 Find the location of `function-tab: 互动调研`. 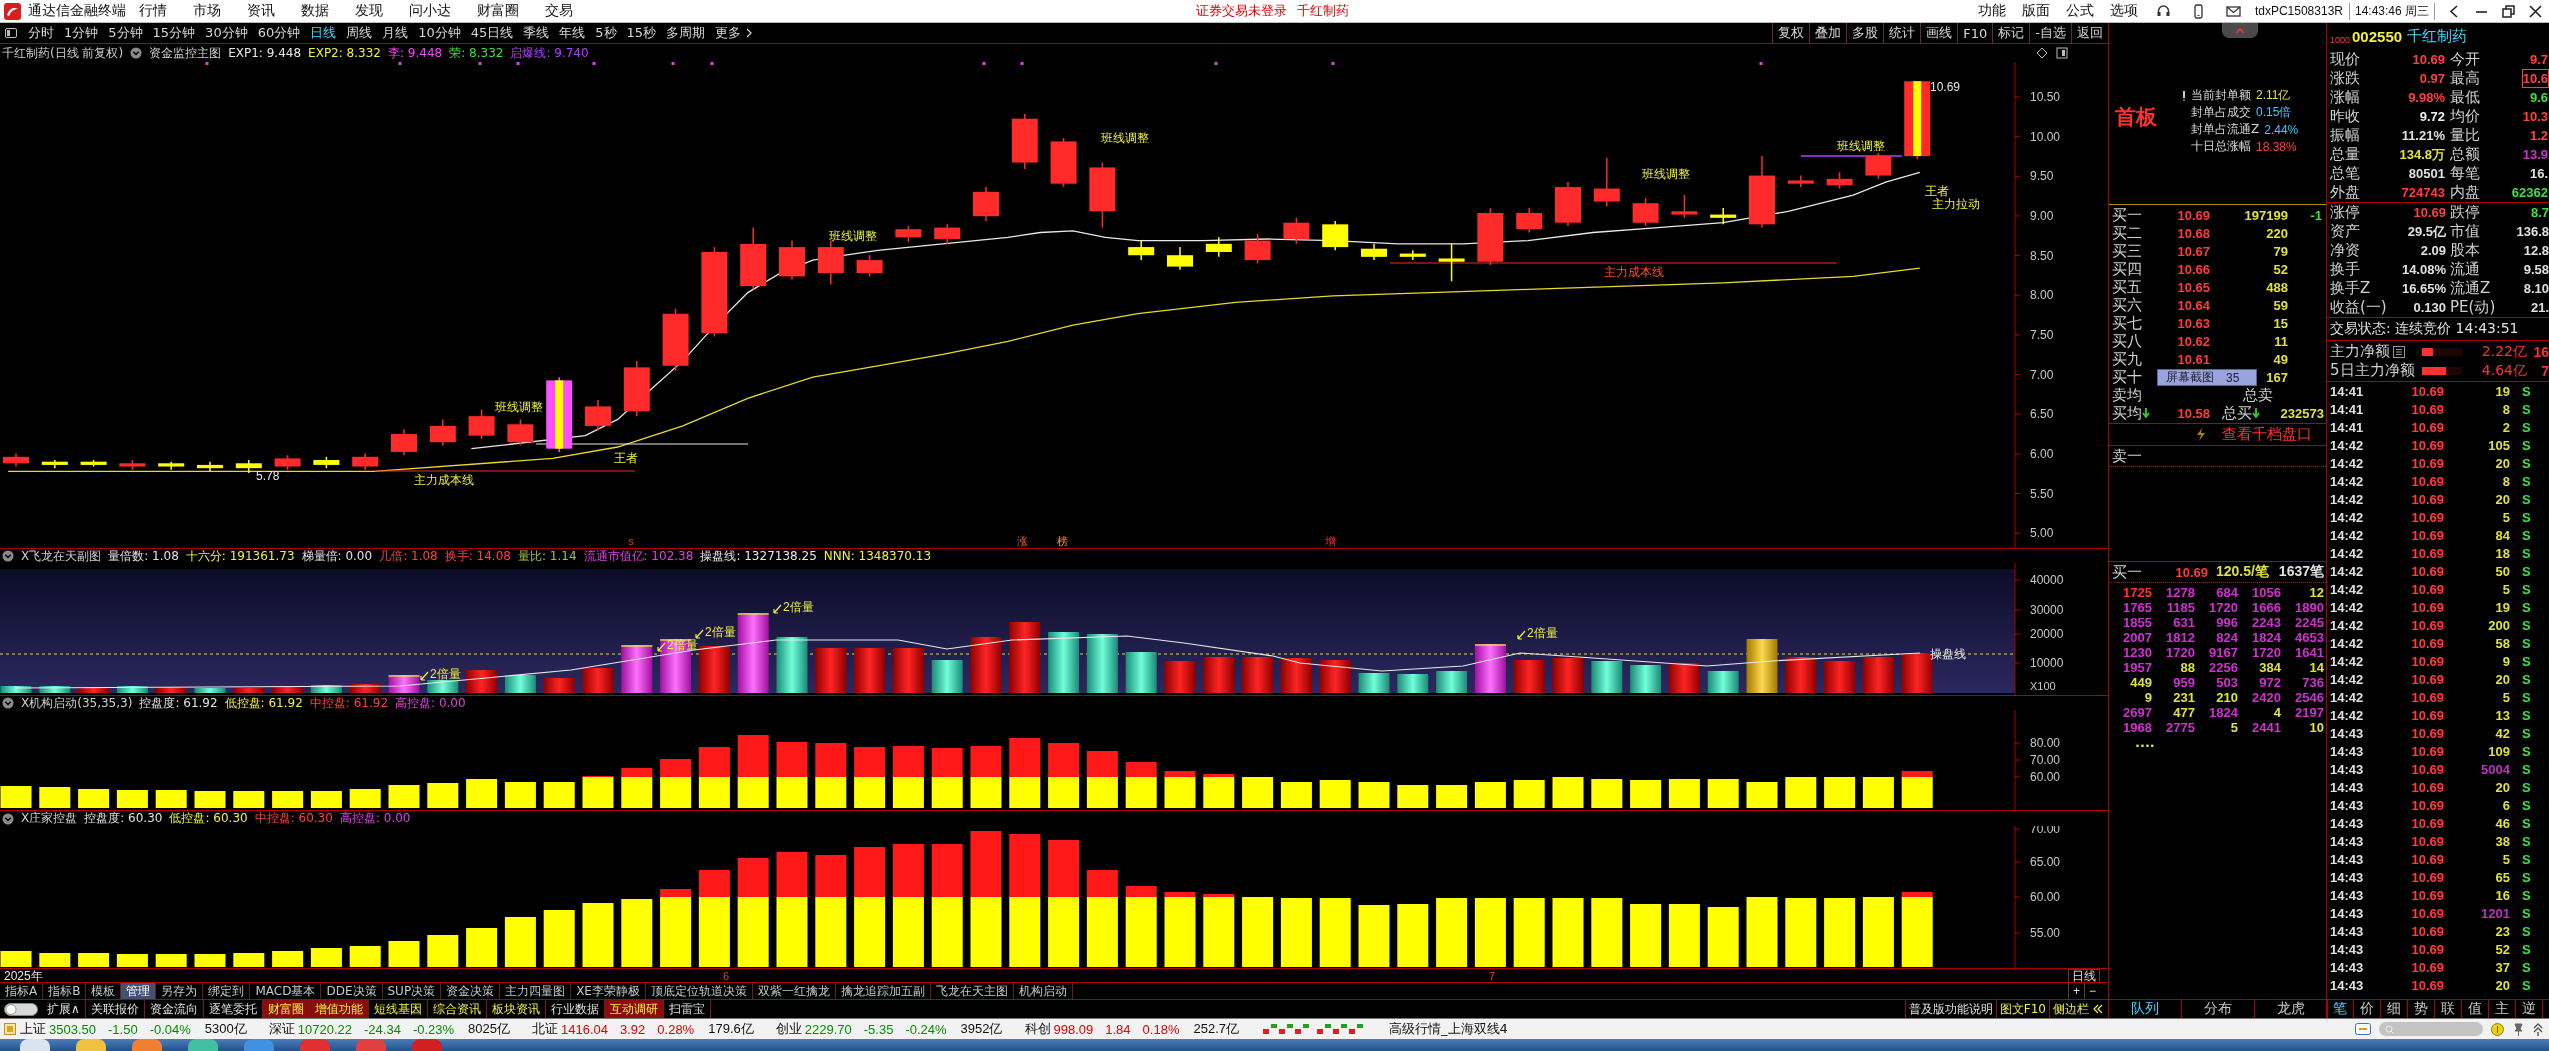

function-tab: 互动调研 is located at coordinates (634, 1009).